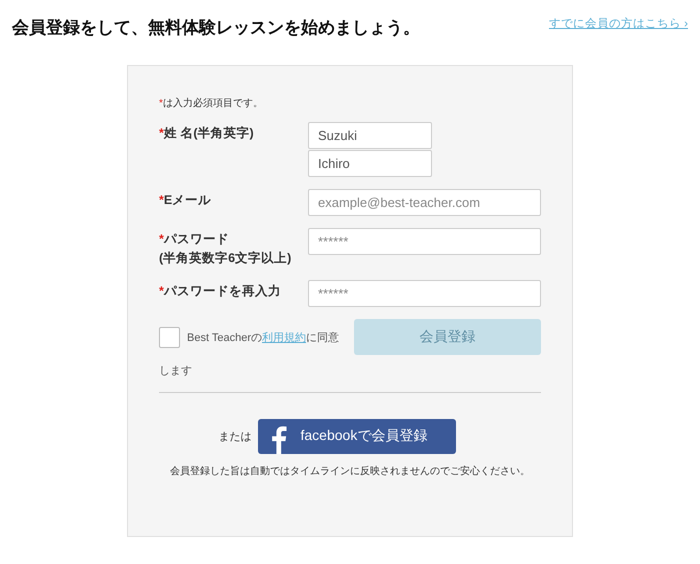 The height and width of the screenshot is (564, 700). What do you see at coordinates (185, 200) in the screenshot?
I see `field-label: *Eメール` at bounding box center [185, 200].